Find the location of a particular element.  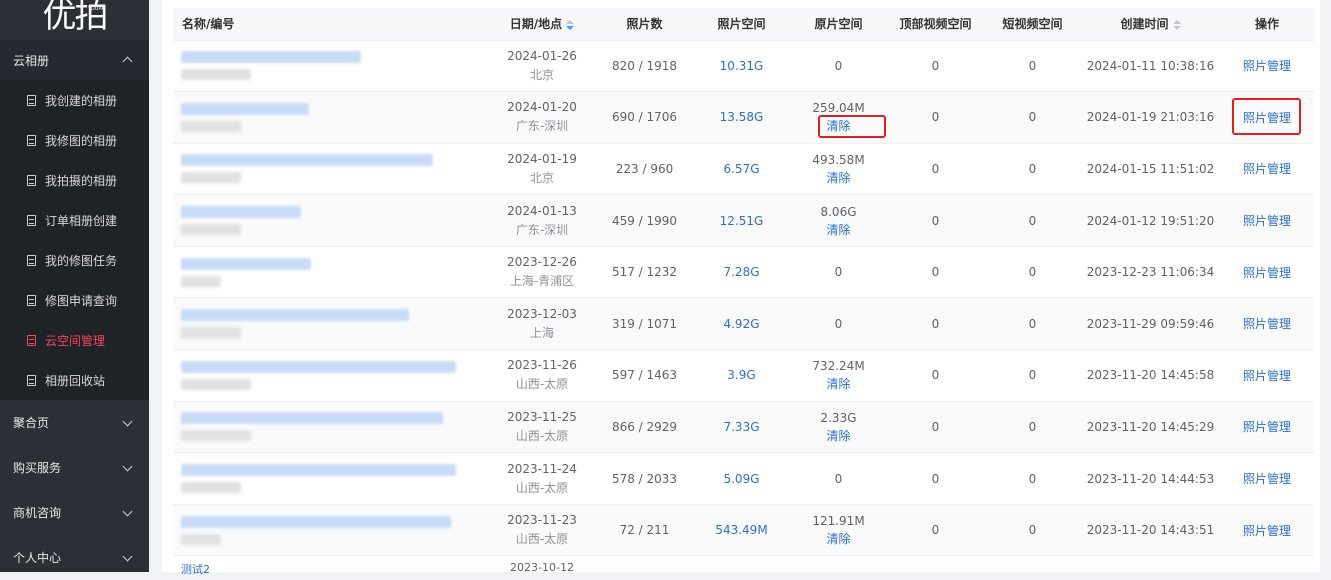

sidebar-item-my-retouch-tasks: 我的修图任务 is located at coordinates (74, 260).